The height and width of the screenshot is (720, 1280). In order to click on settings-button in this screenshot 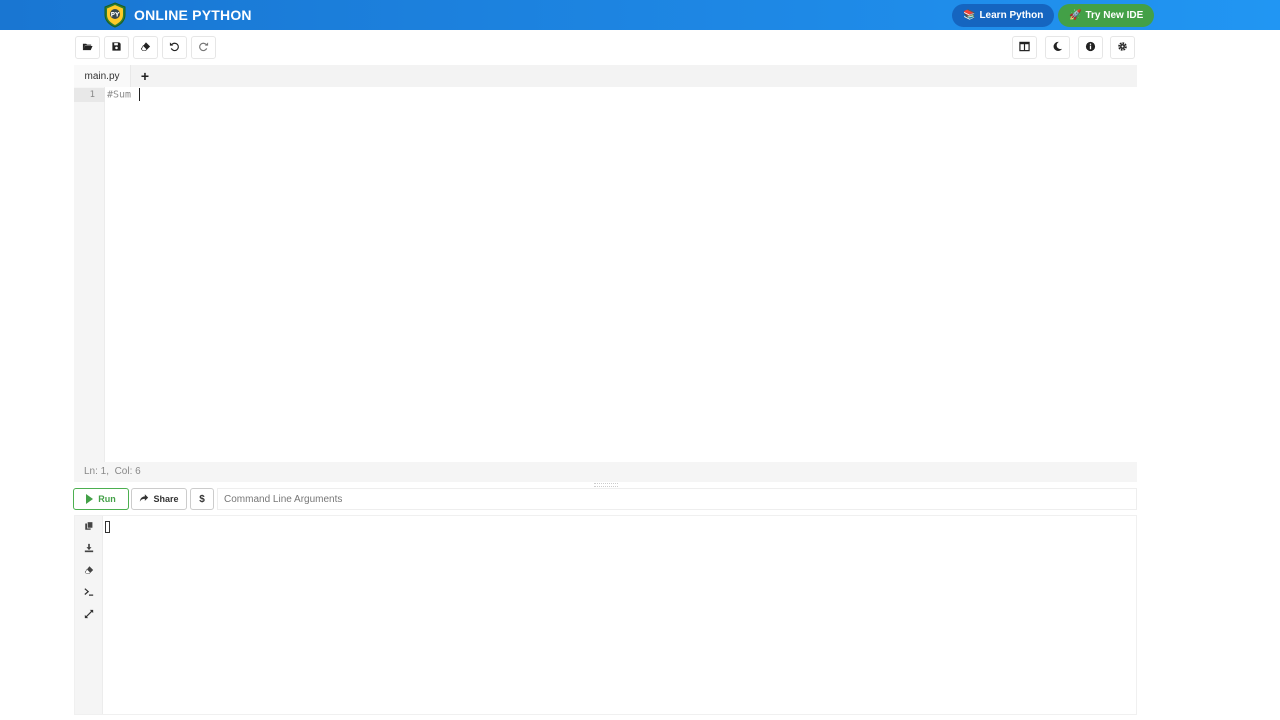, I will do `click(1122, 47)`.